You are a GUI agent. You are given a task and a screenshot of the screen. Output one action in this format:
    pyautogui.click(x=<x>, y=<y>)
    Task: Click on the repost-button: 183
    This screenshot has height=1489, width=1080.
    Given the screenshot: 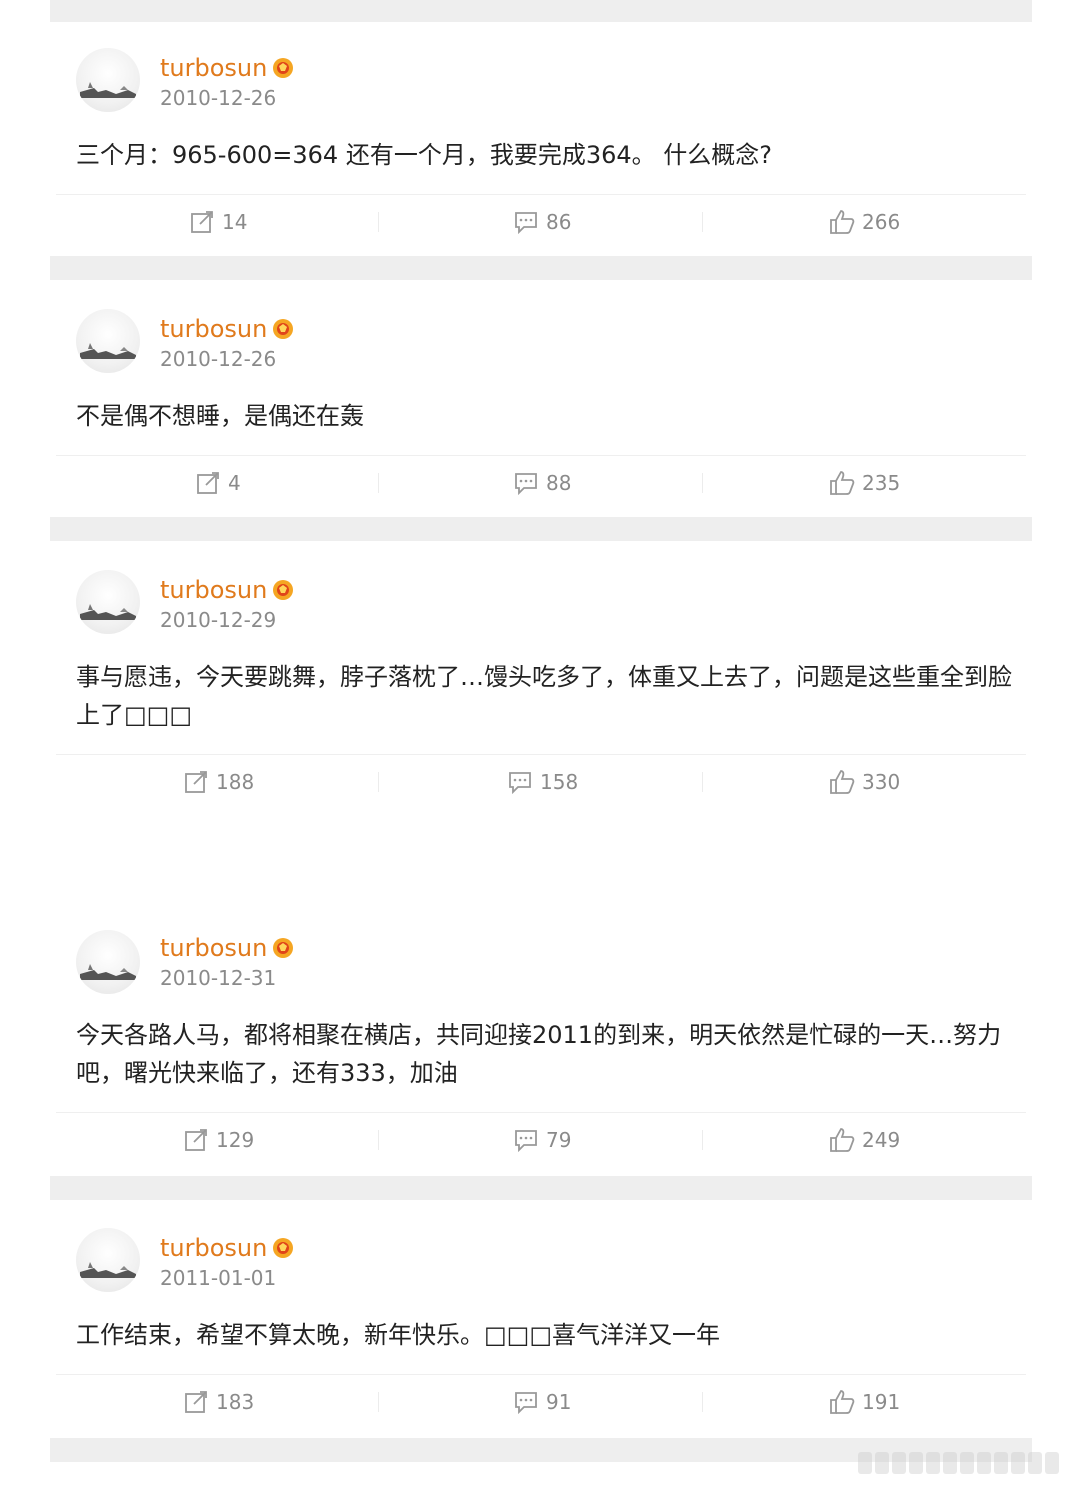 What is the action you would take?
    pyautogui.click(x=218, y=1402)
    